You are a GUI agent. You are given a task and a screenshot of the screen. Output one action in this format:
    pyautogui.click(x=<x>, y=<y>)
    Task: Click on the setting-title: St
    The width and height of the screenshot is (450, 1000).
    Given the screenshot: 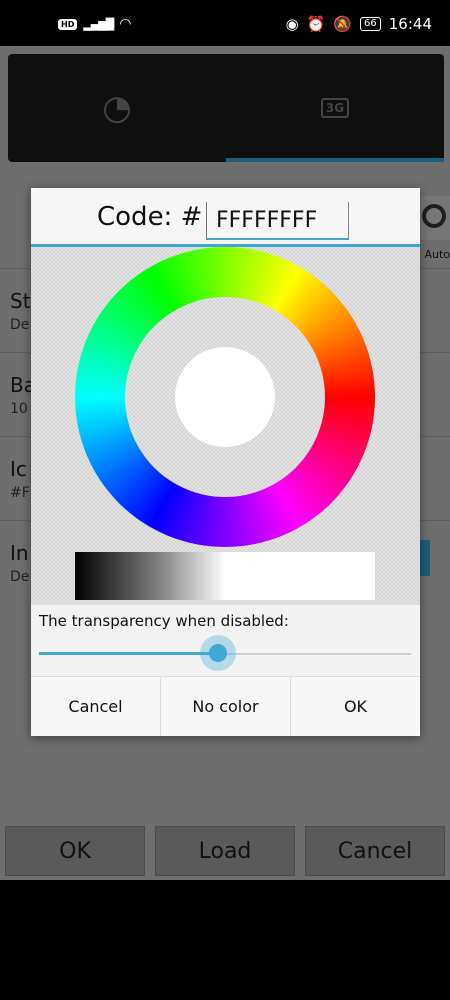 What is the action you would take?
    pyautogui.click(x=20, y=301)
    